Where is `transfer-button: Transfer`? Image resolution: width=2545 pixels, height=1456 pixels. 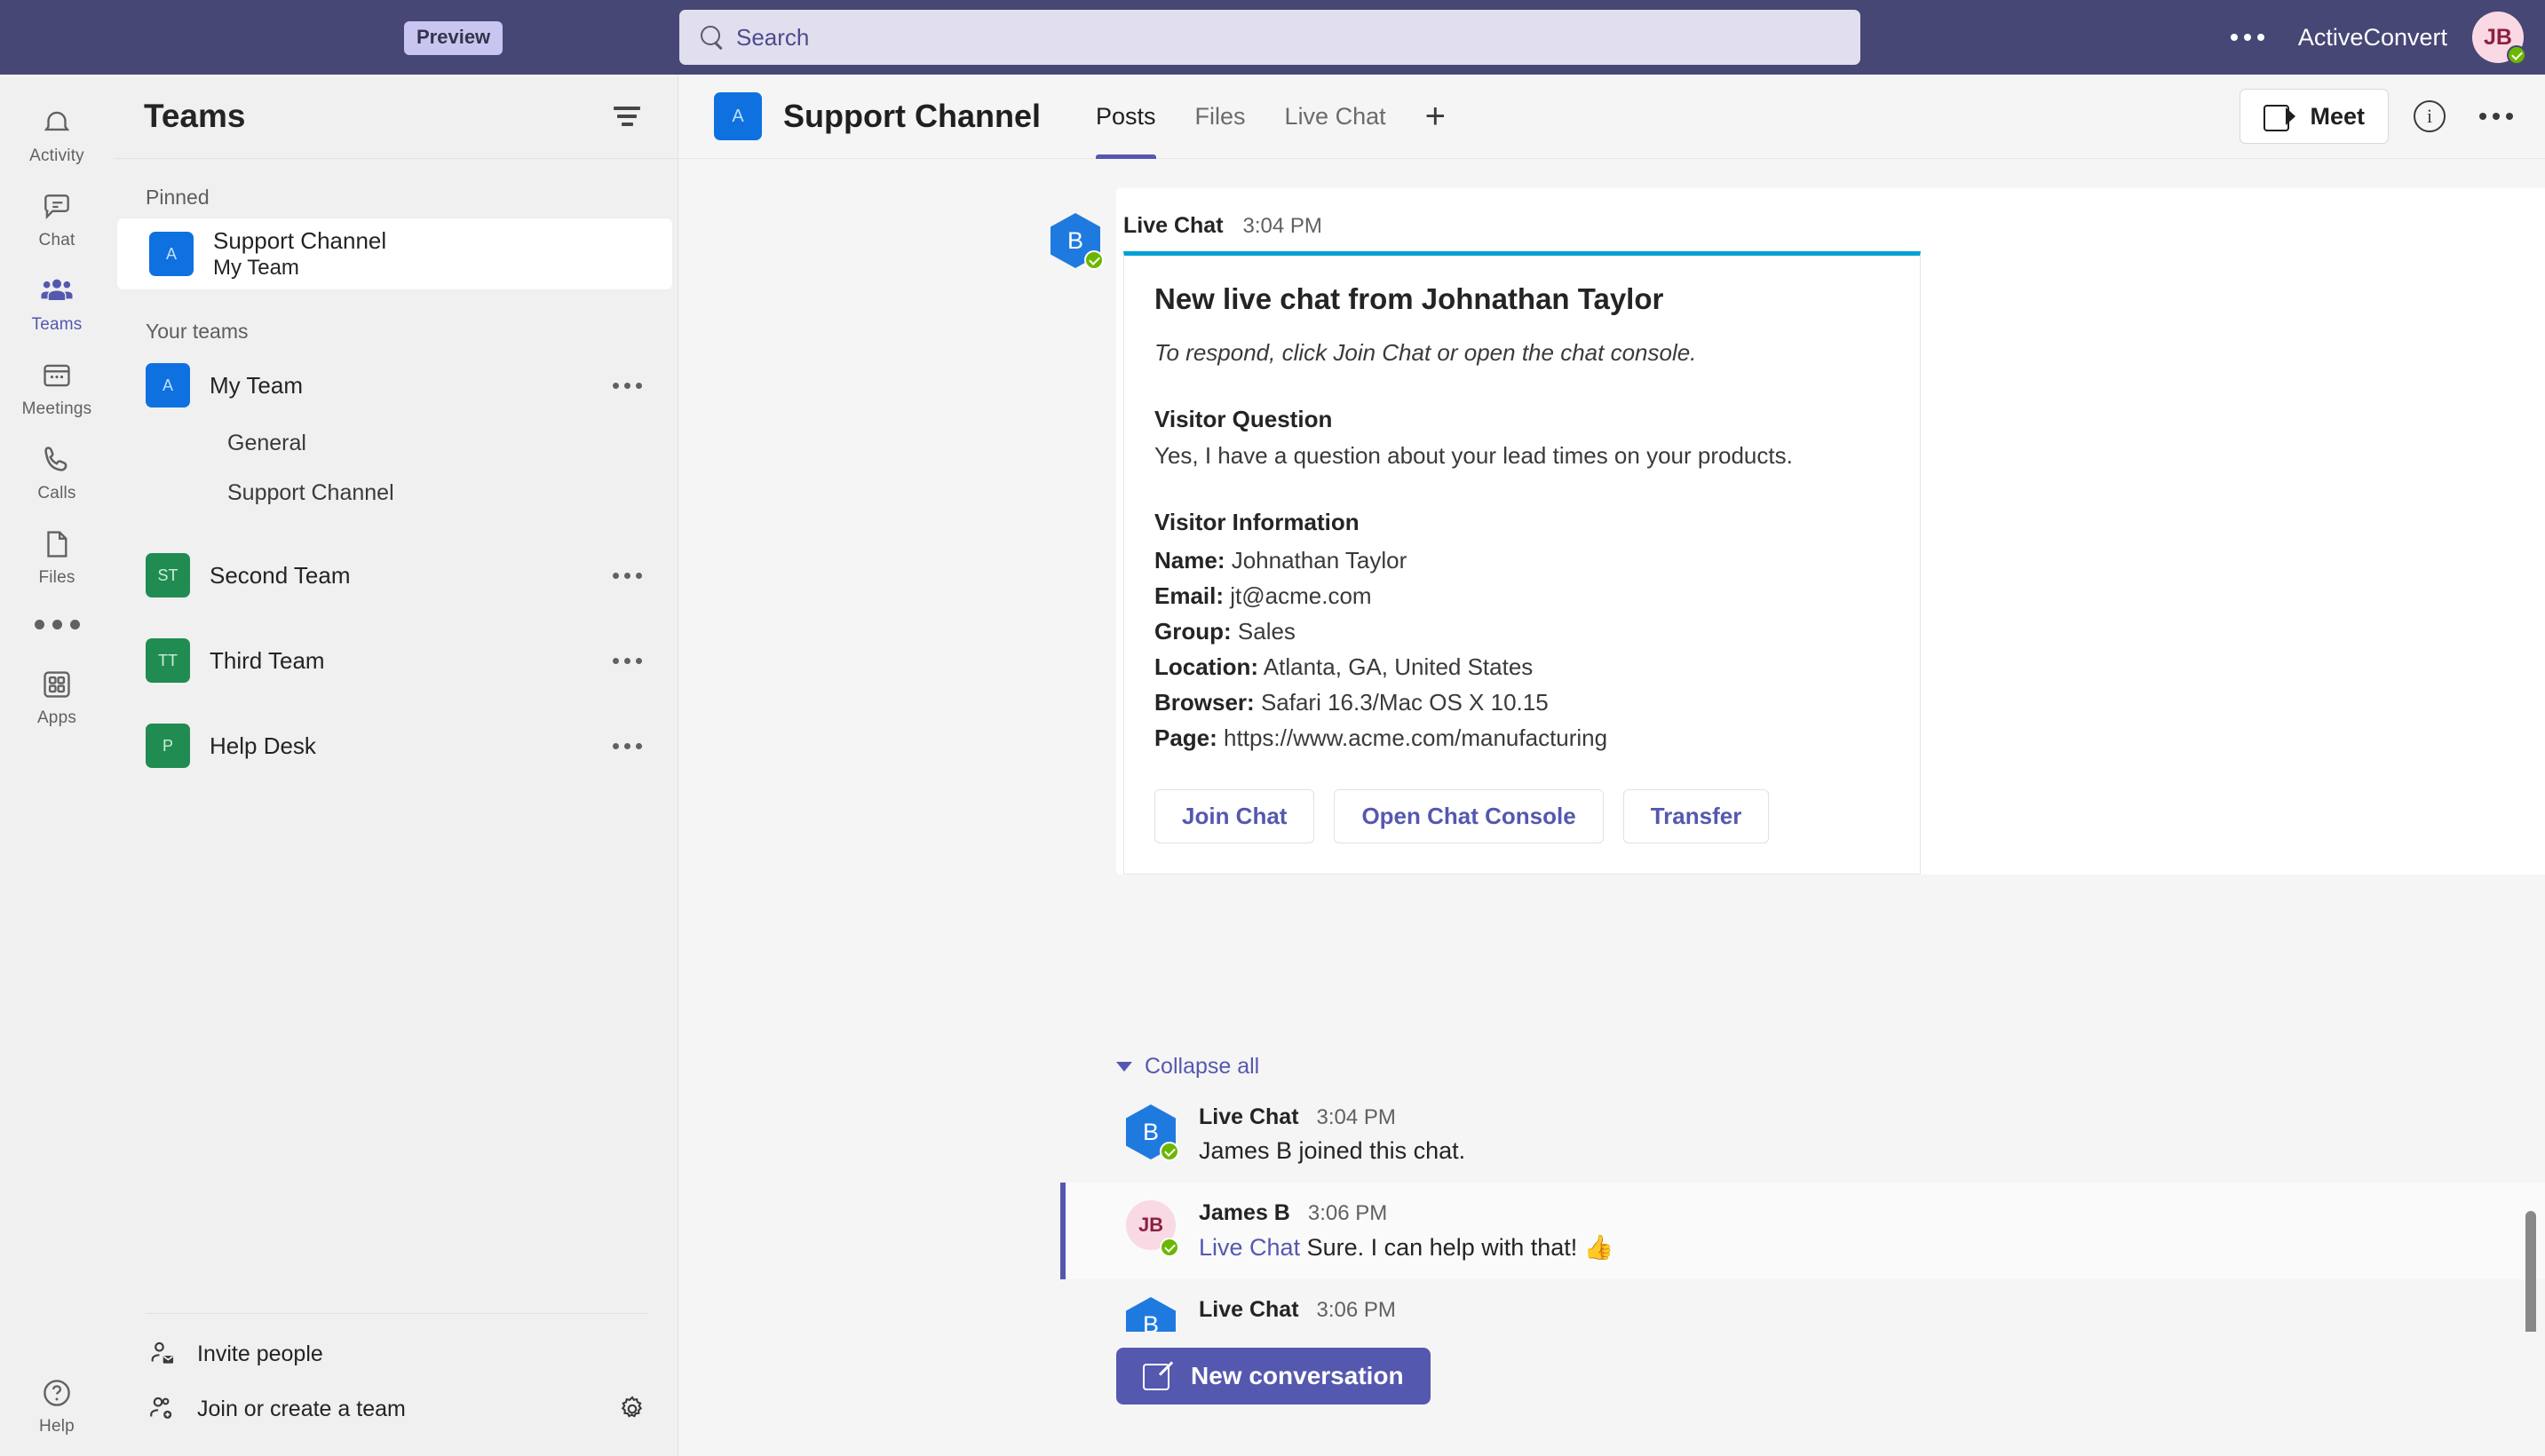
transfer-button: Transfer is located at coordinates (1696, 816).